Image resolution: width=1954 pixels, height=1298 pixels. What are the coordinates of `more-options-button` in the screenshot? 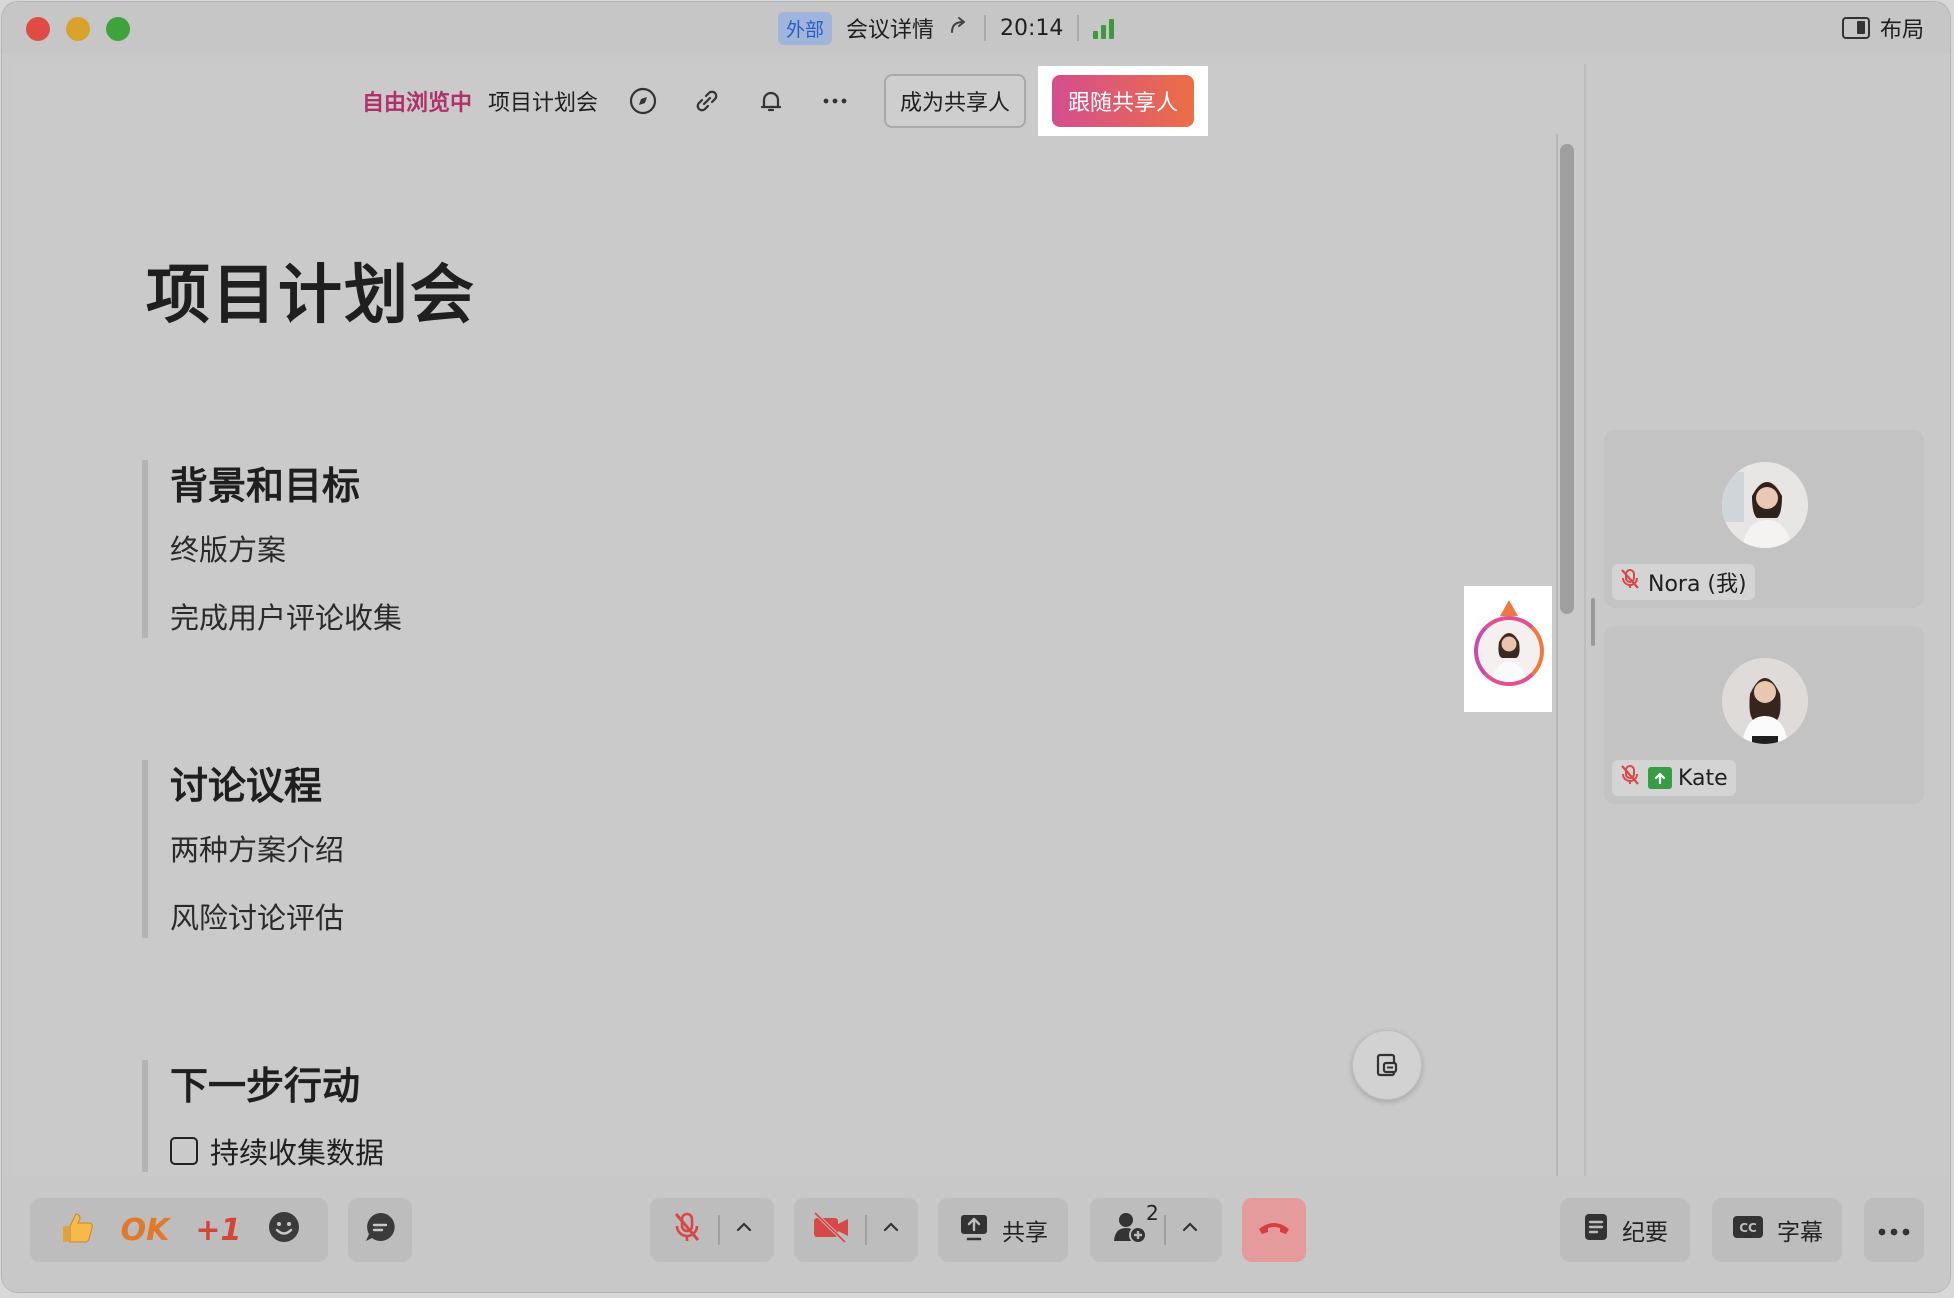 It's located at (1894, 1230).